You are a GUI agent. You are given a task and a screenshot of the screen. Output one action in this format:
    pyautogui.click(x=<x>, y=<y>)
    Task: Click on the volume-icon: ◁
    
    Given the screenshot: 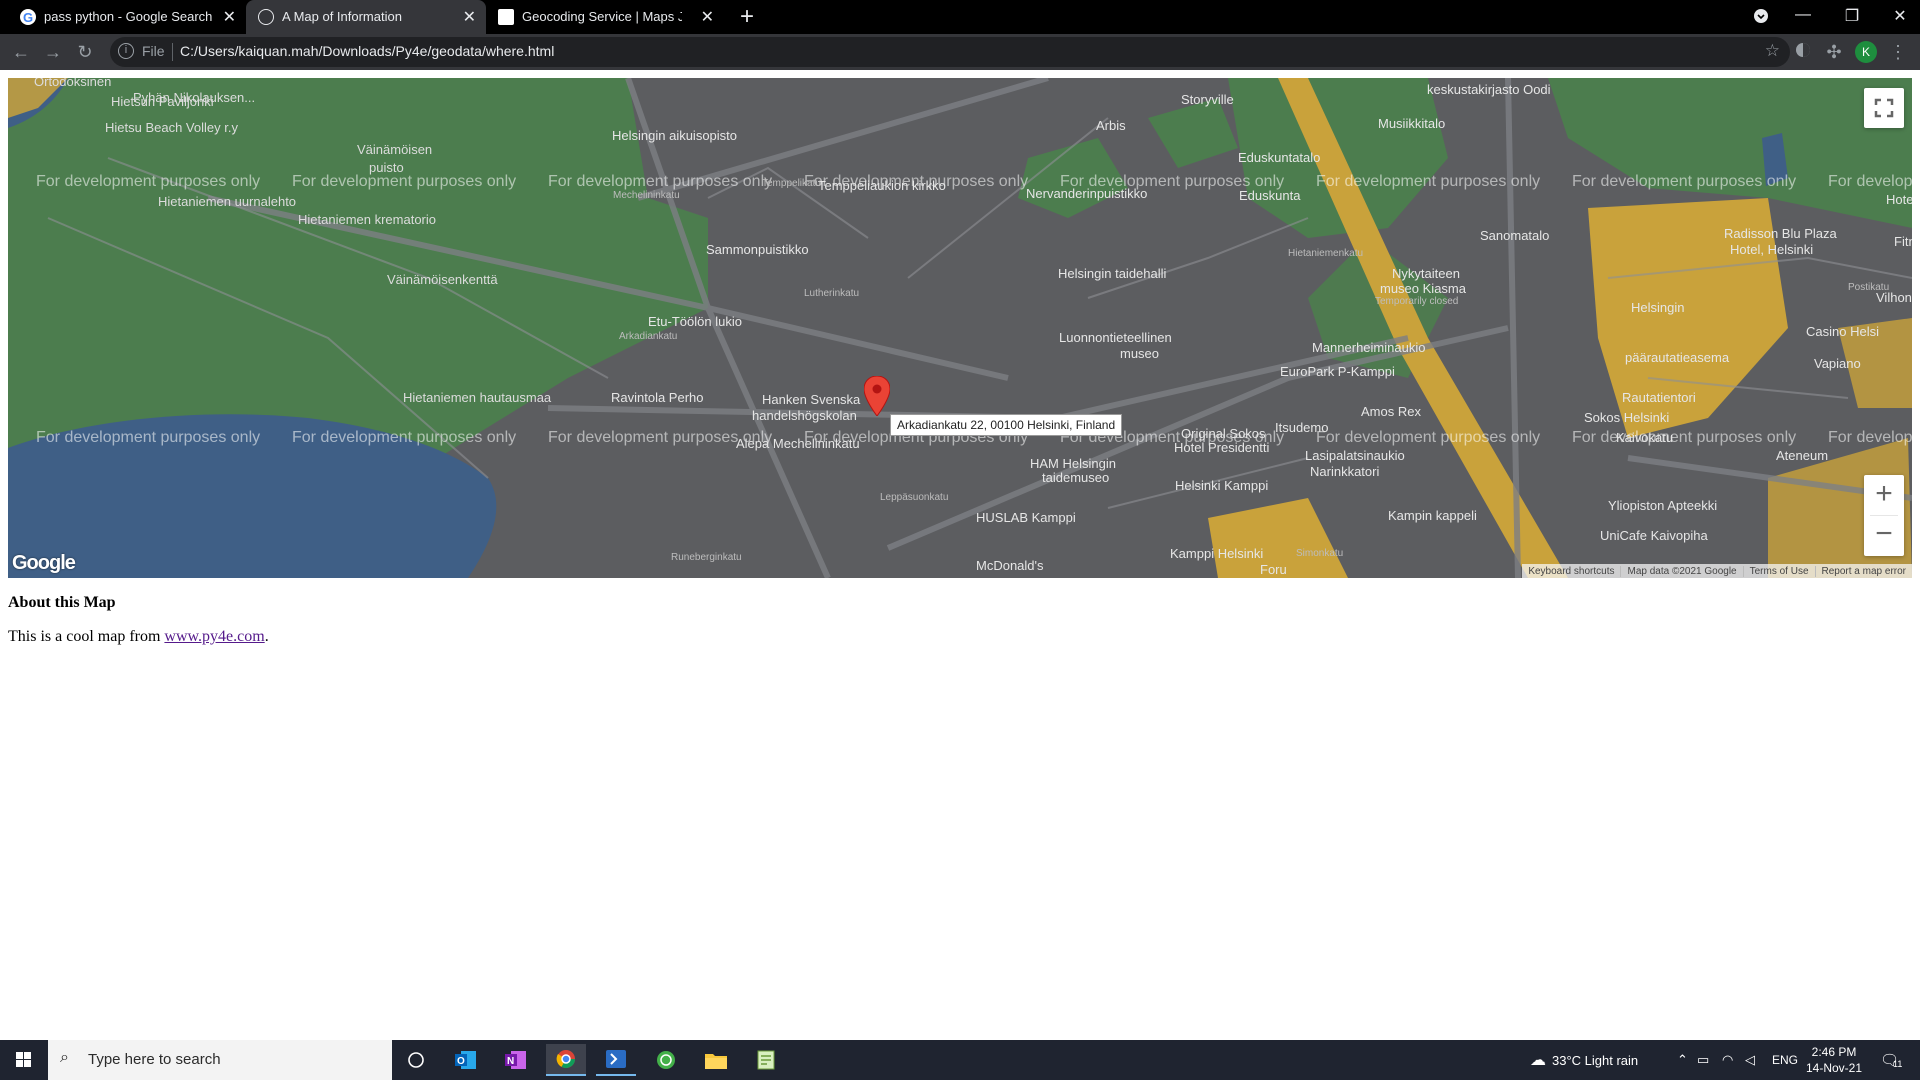 What is the action you would take?
    pyautogui.click(x=1750, y=1060)
    